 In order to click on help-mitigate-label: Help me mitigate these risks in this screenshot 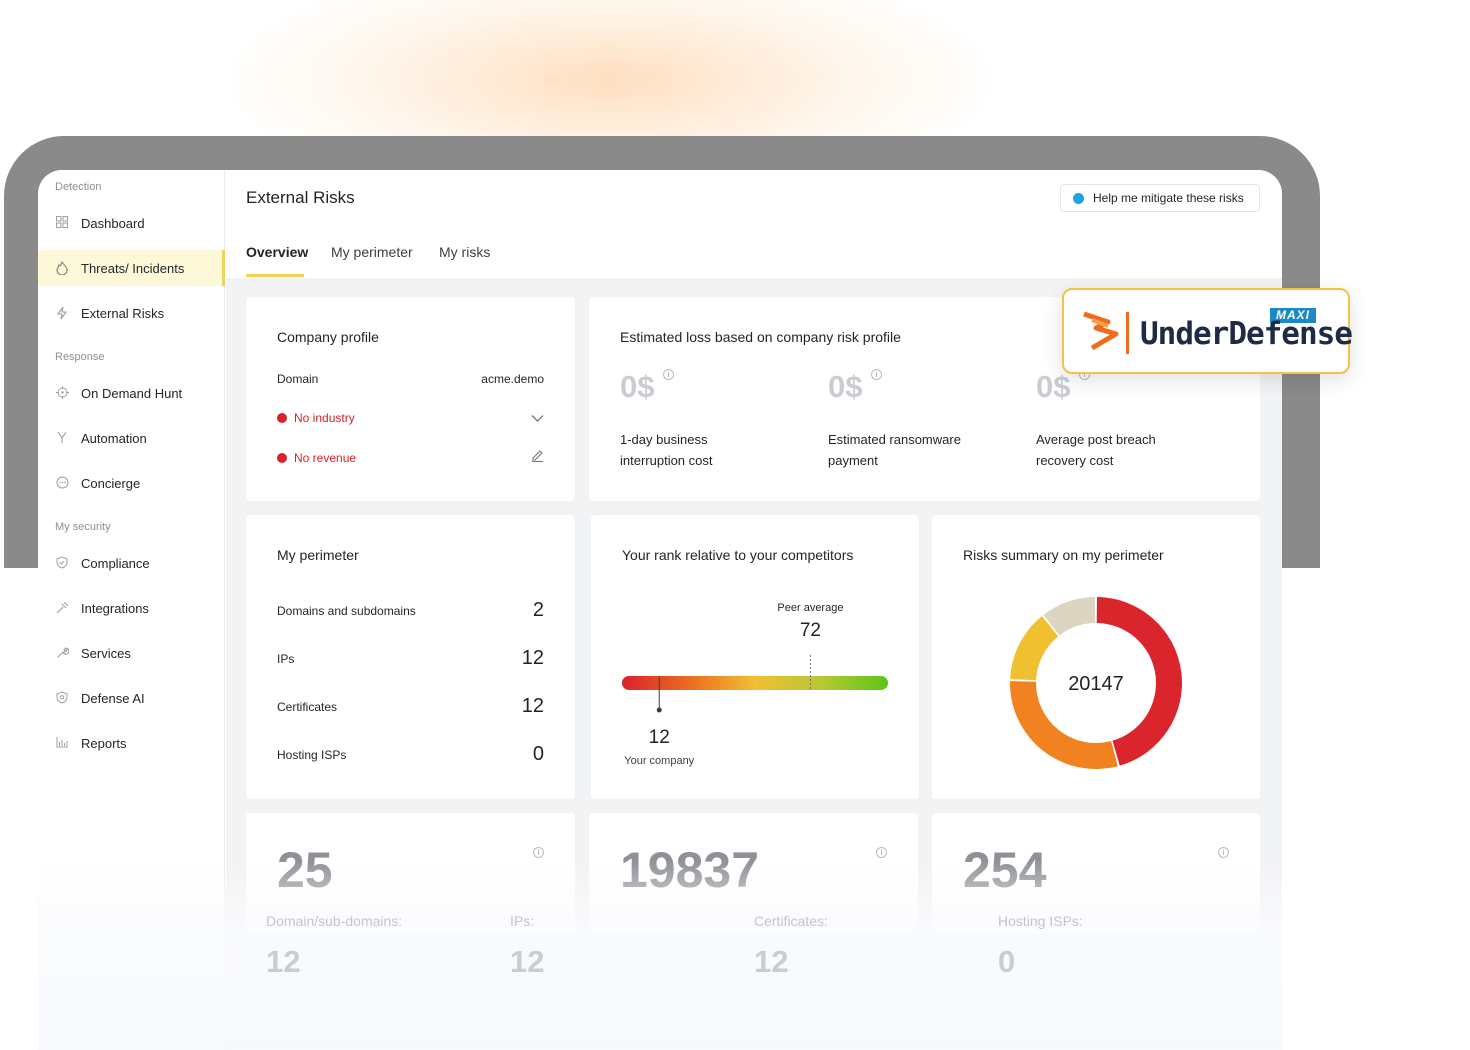, I will do `click(1168, 198)`.